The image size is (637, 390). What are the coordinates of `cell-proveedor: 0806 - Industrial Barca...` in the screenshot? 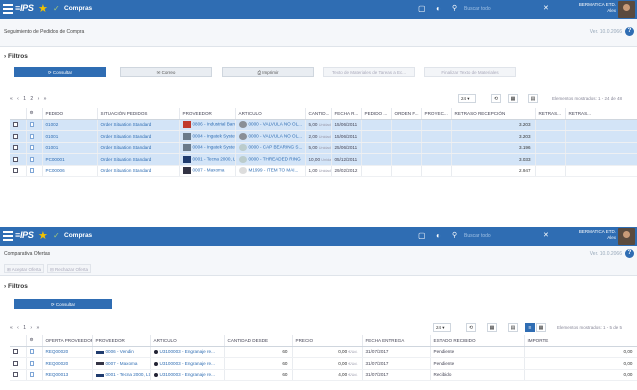 It's located at (207, 125).